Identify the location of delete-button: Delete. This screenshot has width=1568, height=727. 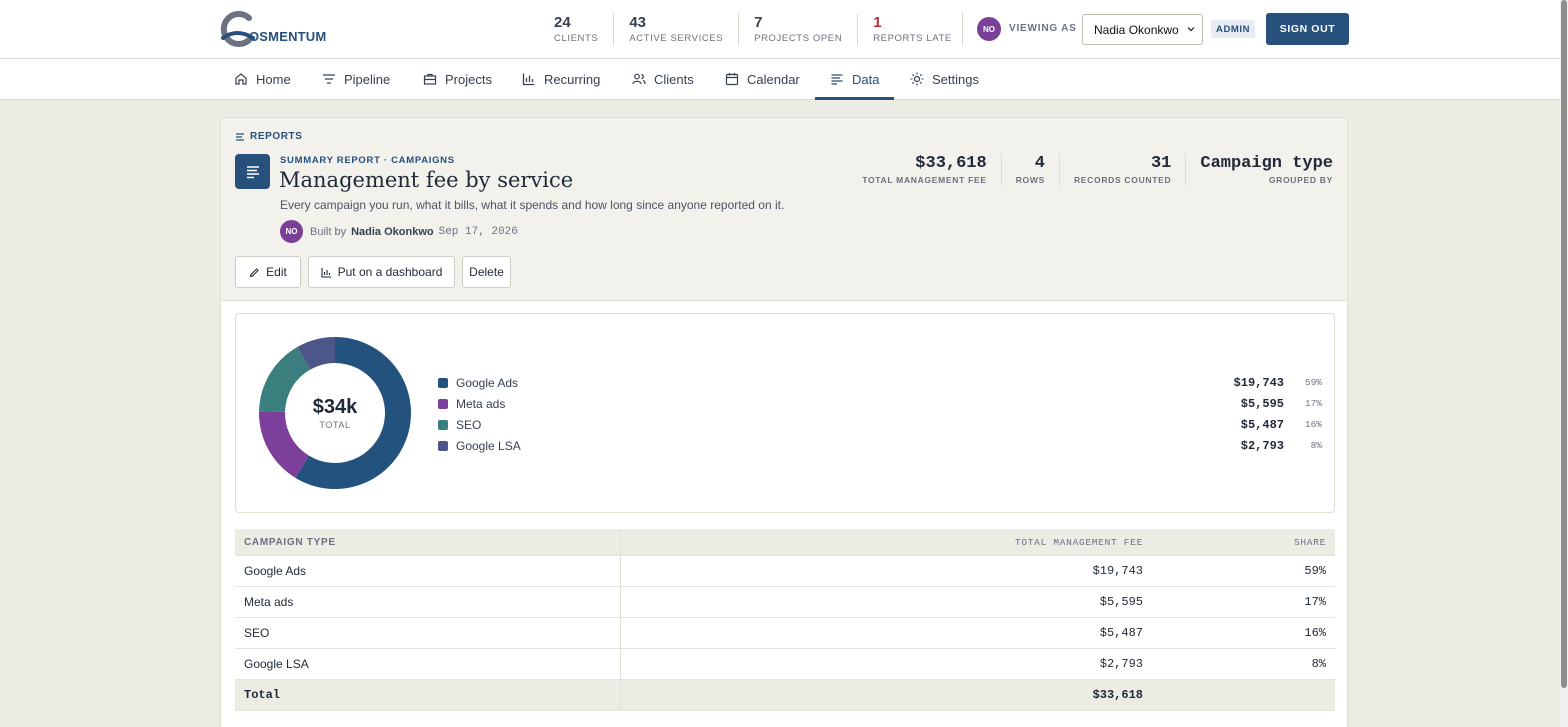
(486, 272).